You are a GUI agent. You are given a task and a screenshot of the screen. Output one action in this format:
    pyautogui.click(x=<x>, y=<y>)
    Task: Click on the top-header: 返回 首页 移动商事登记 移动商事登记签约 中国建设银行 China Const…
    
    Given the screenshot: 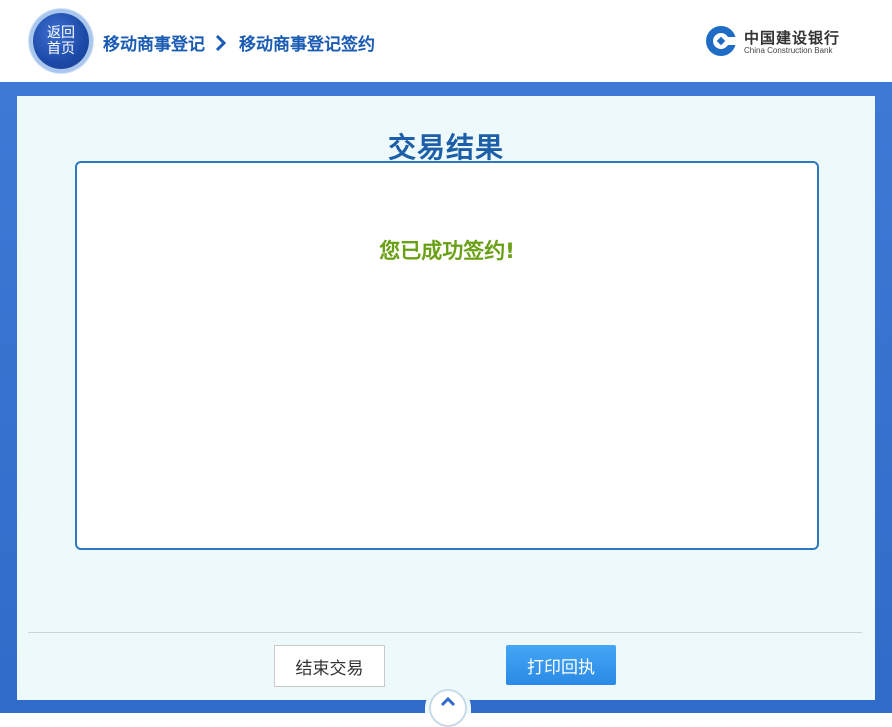 What is the action you would take?
    pyautogui.click(x=446, y=41)
    